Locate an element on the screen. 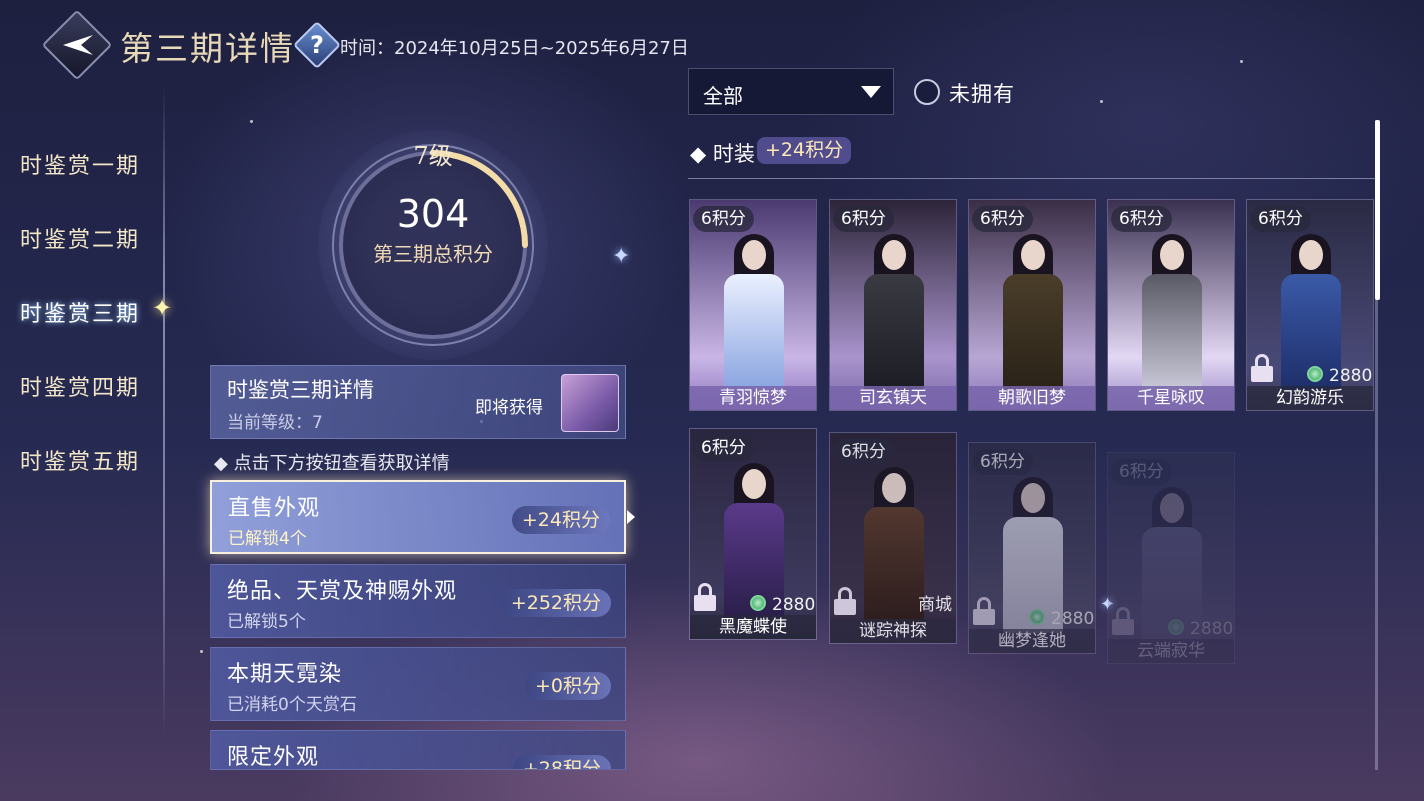  score-card-title: 直售外观 is located at coordinates (274, 508).